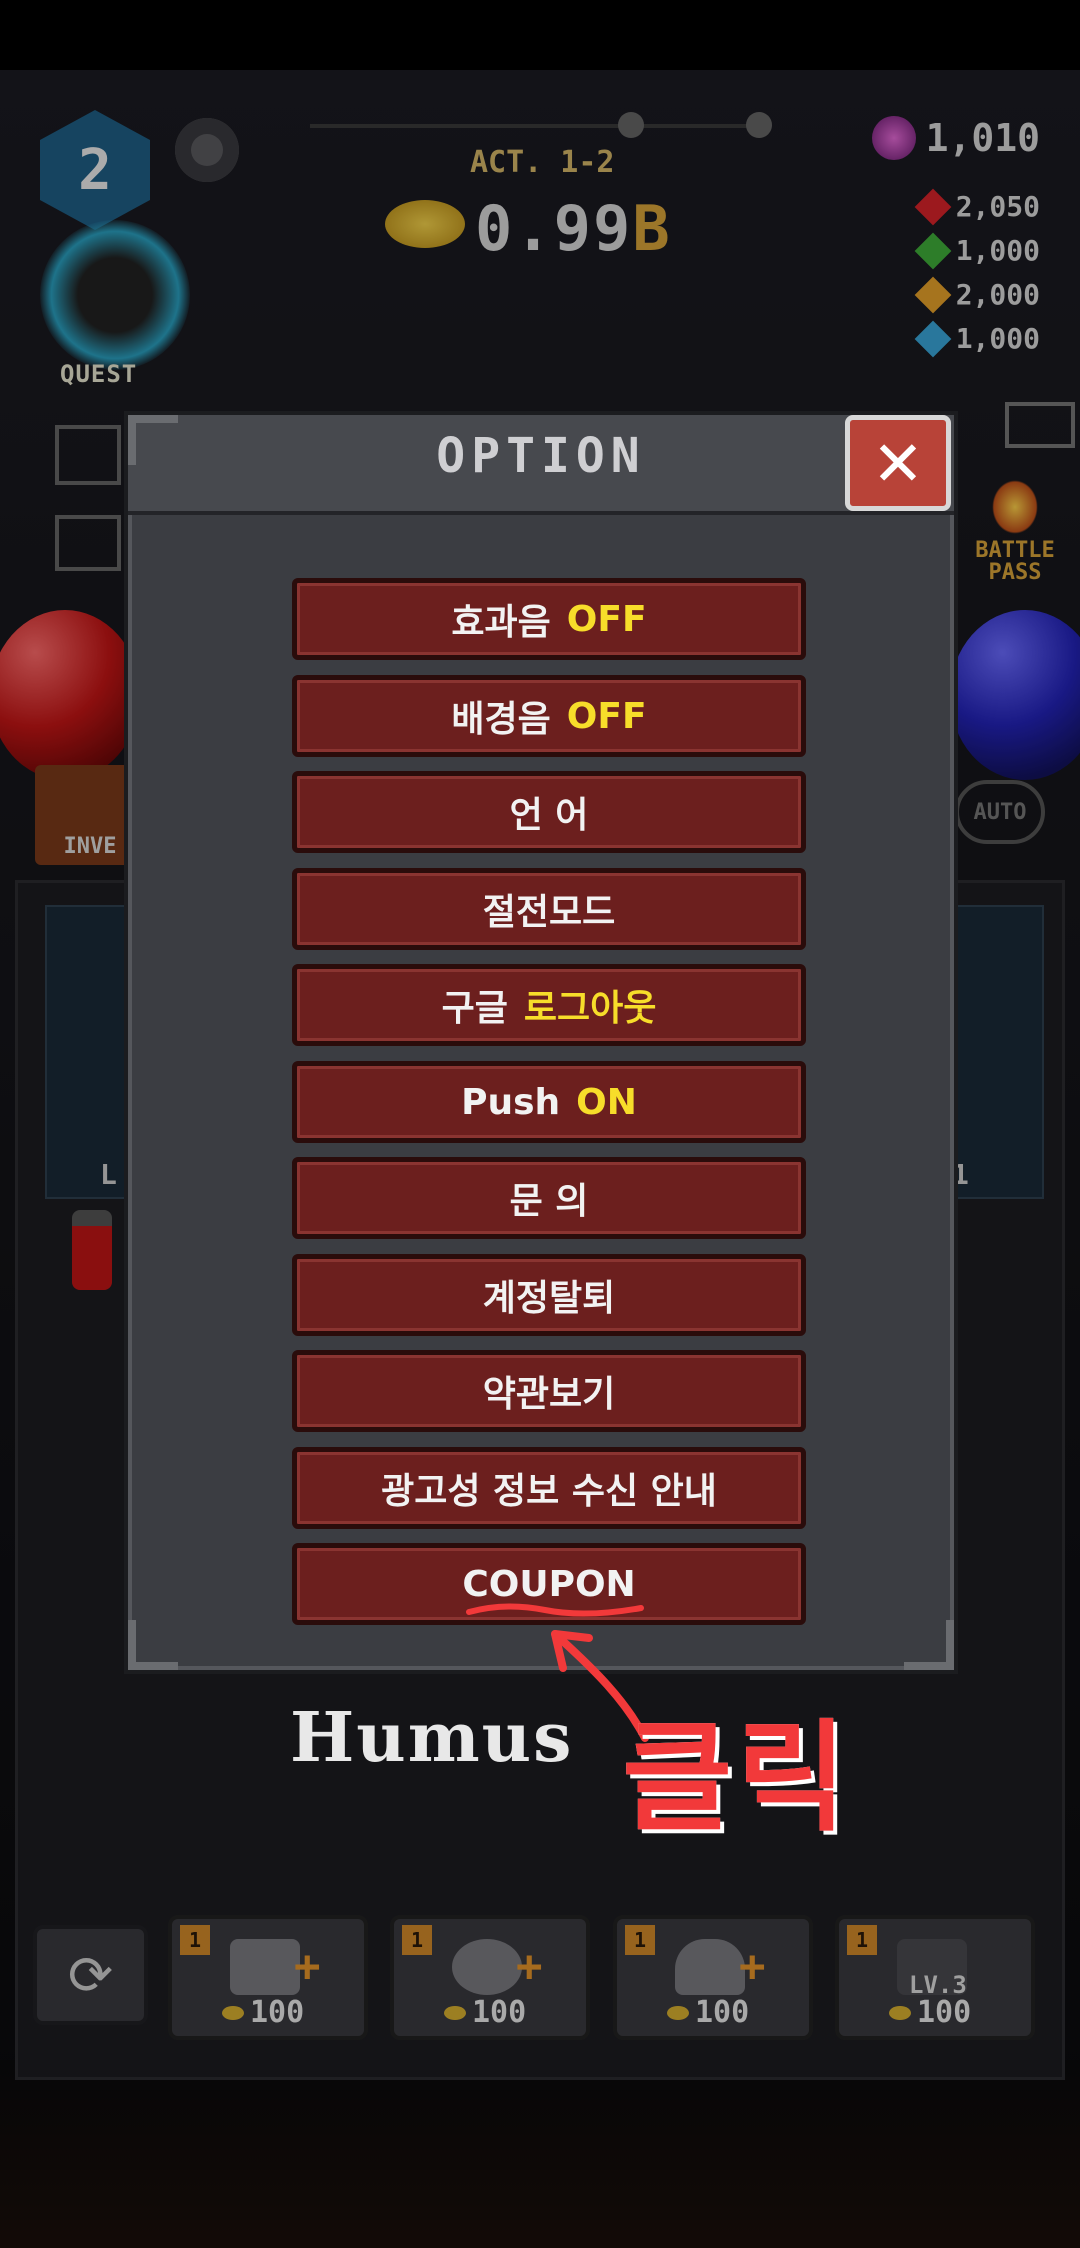 The width and height of the screenshot is (1080, 2248). Describe the element at coordinates (549, 815) in the screenshot. I see `option-label: 언 어` at that location.